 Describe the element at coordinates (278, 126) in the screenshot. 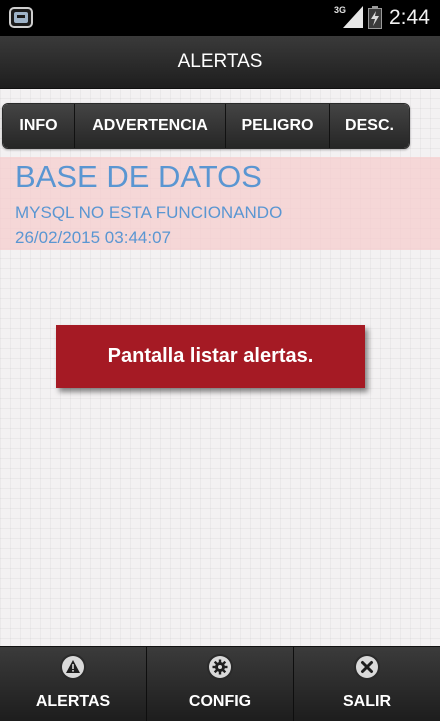

I see `tab-peligro: PELIGRO` at that location.